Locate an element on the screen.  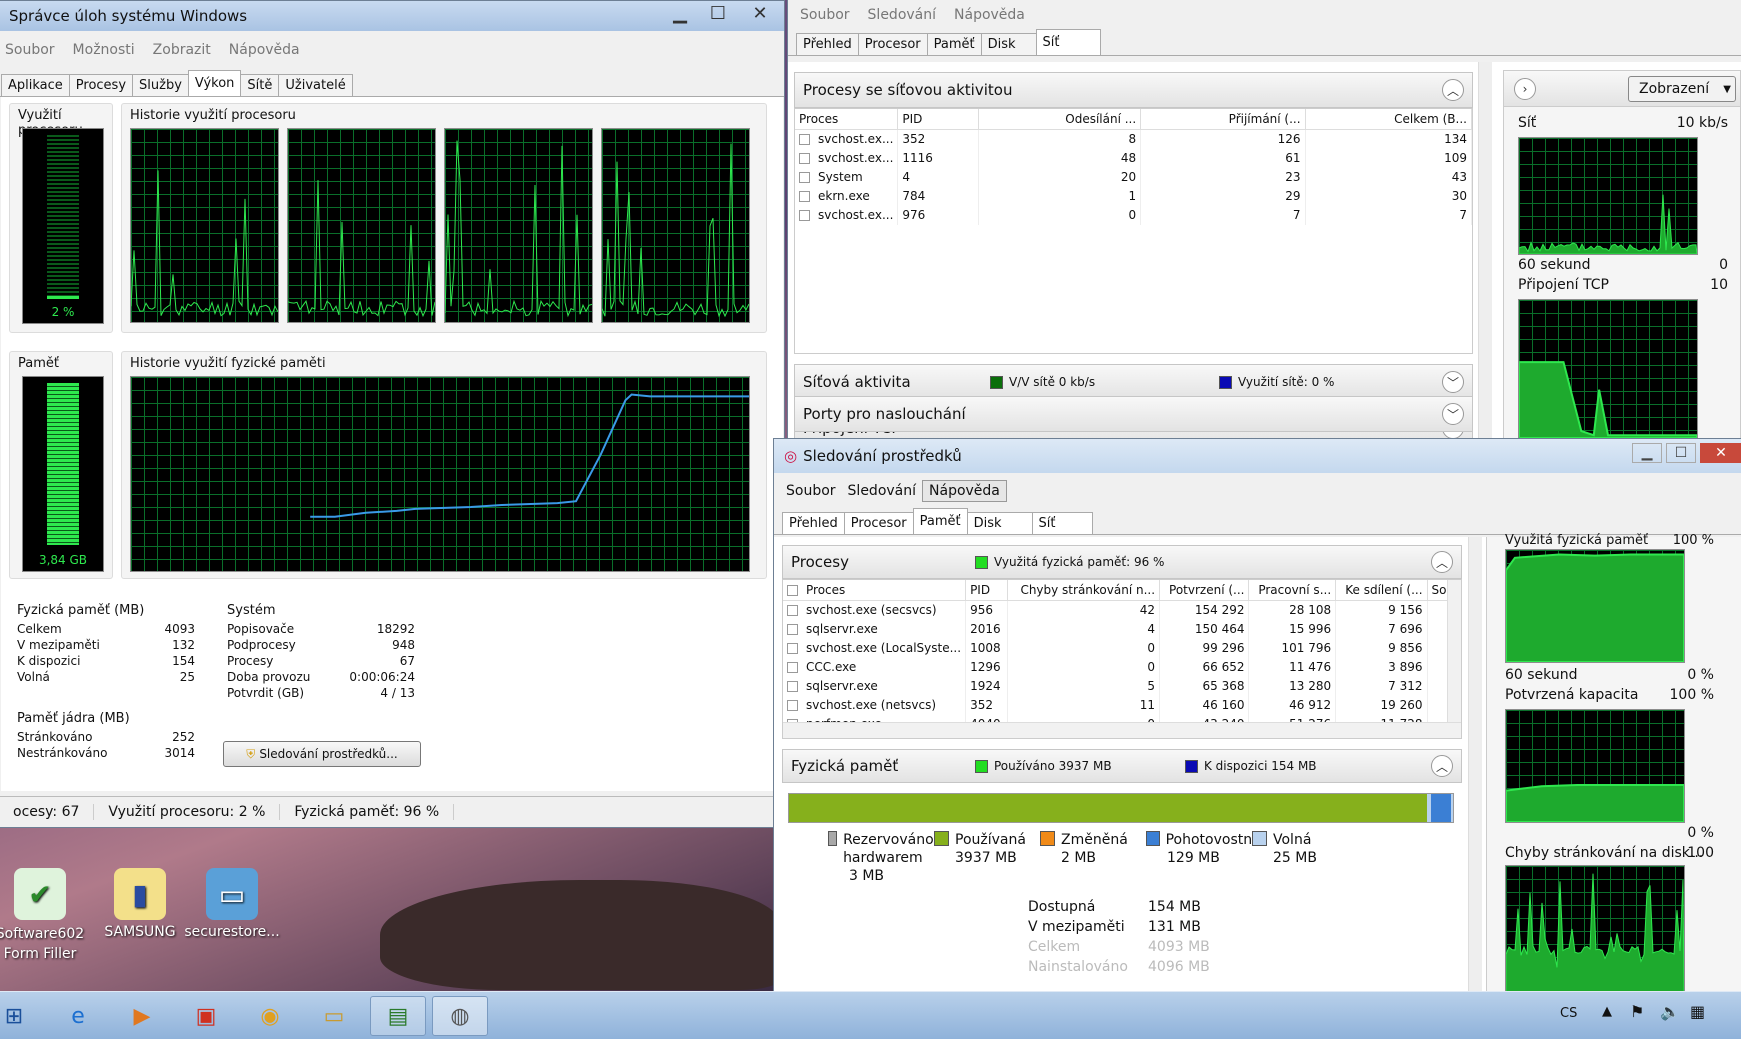
media-player-icon: ▶ is located at coordinates (142, 1016).